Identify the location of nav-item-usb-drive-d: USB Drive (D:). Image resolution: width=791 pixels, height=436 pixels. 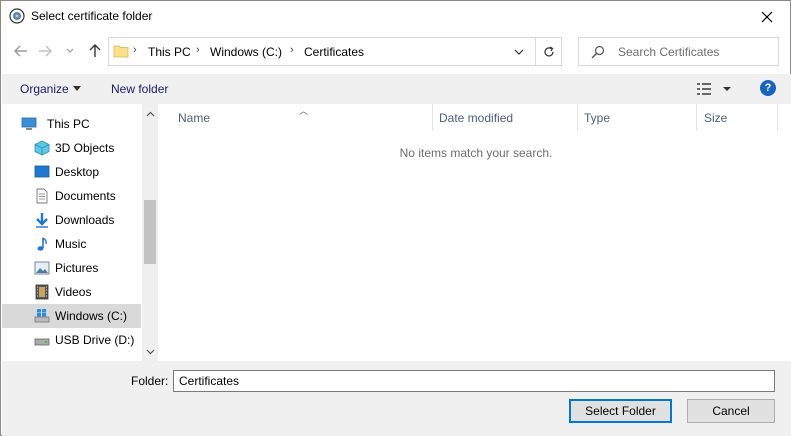
(71, 340).